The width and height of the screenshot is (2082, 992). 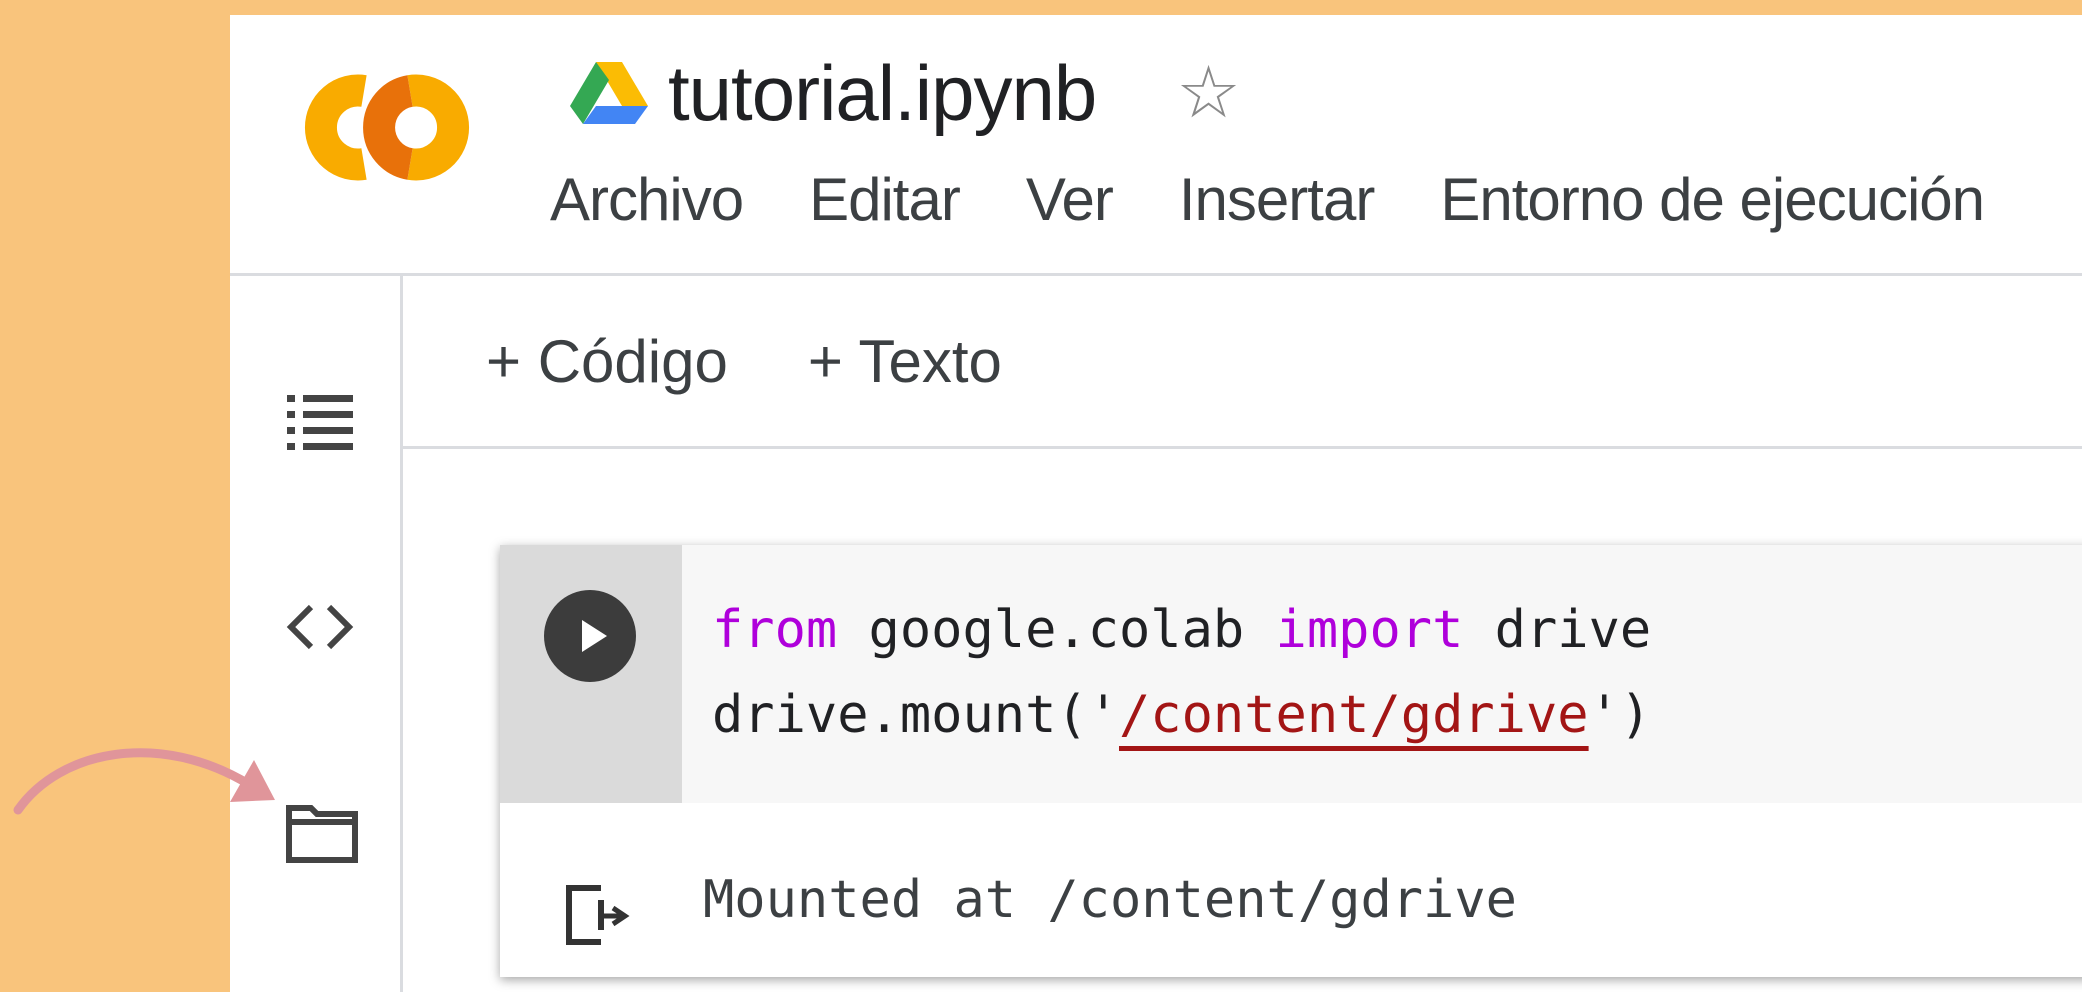 What do you see at coordinates (322, 834) in the screenshot?
I see `files-folder-icon` at bounding box center [322, 834].